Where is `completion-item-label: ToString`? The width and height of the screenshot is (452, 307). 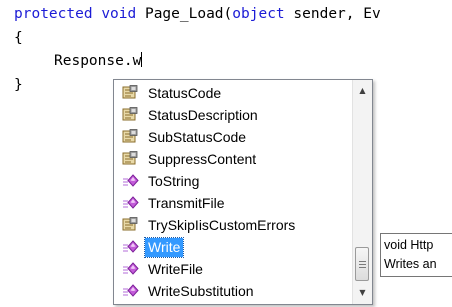
completion-item-label: ToString is located at coordinates (174, 181).